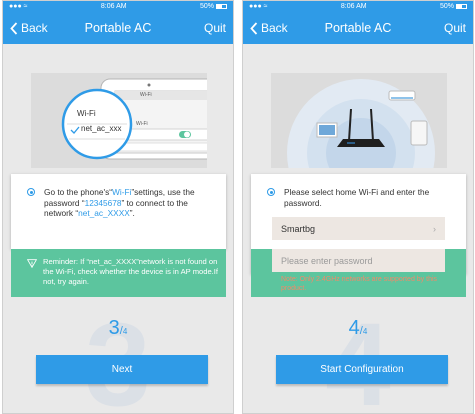 The width and height of the screenshot is (475, 414). I want to click on chevron-right-icon: ›, so click(434, 228).